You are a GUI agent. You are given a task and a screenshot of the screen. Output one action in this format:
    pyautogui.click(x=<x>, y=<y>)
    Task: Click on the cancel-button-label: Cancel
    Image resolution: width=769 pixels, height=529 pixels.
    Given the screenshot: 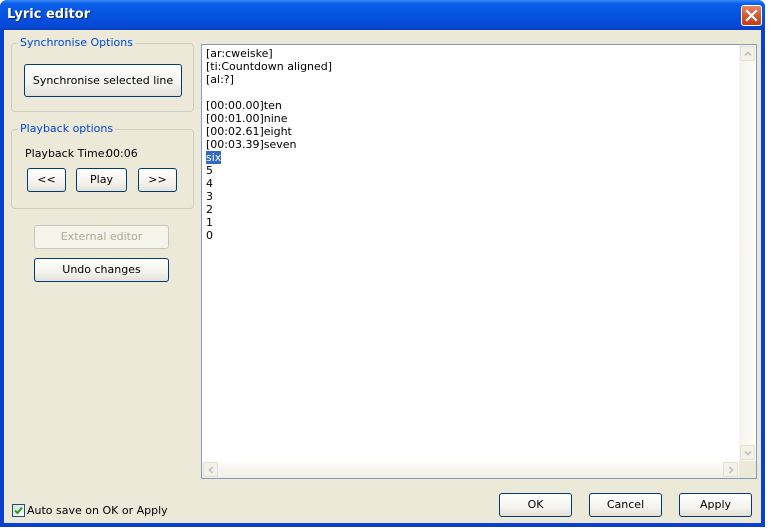 What is the action you would take?
    pyautogui.click(x=625, y=504)
    